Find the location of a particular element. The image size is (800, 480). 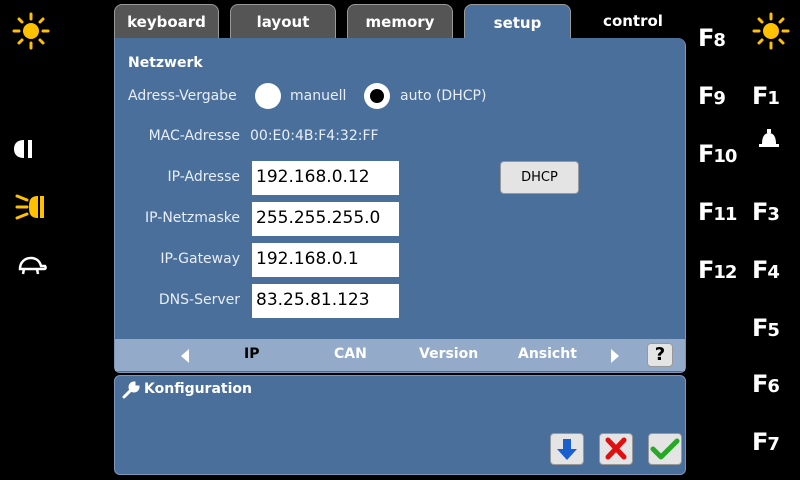

fkey-f6: F6 is located at coordinates (766, 384).